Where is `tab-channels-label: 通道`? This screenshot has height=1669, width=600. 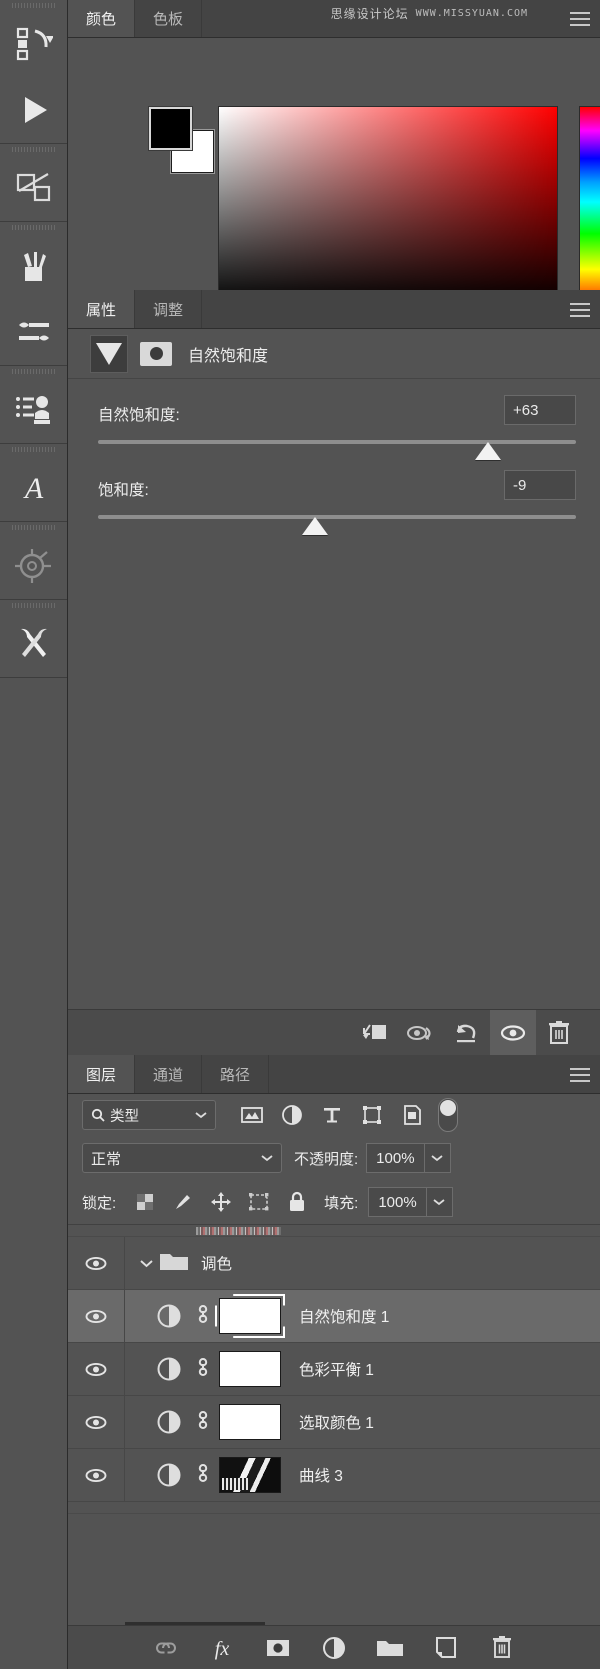
tab-channels-label: 通道 is located at coordinates (168, 1075).